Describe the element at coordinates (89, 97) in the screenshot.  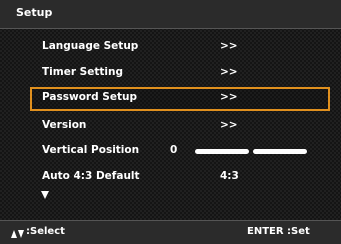
I see `menu-item-label: Password Setup` at that location.